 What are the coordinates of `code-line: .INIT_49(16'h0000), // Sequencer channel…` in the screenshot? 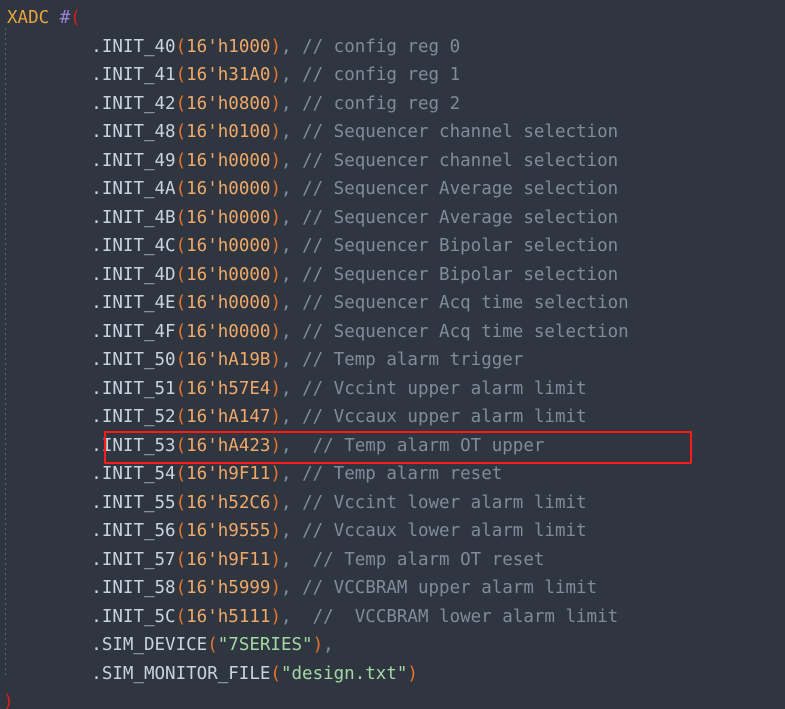 It's located at (392, 161).